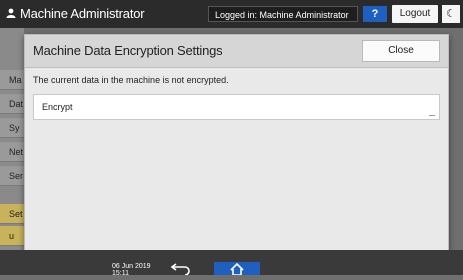 The image size is (463, 280). Describe the element at coordinates (283, 14) in the screenshot. I see `login-status: Logged in: Machine Administrator` at that location.